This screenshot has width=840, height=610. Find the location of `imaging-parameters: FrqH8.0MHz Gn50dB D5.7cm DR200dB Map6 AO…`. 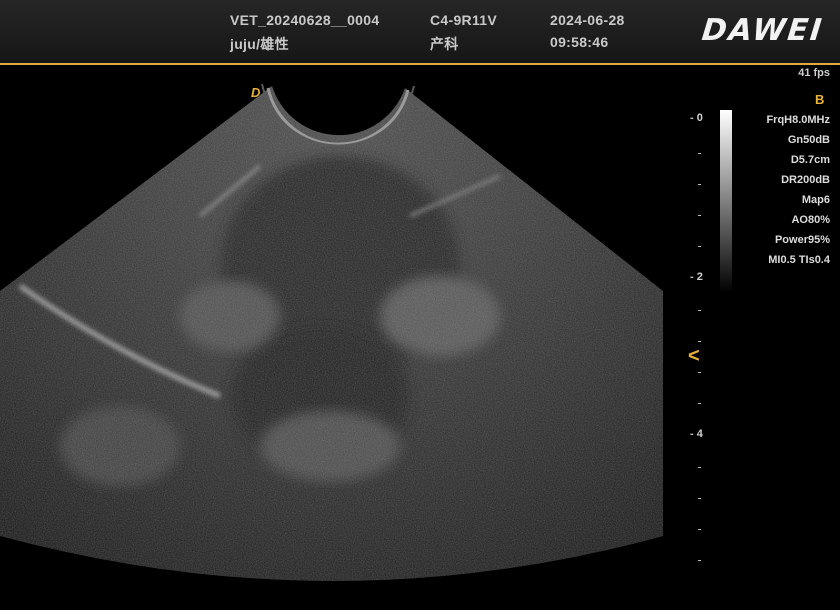

imaging-parameters: FrqH8.0MHz Gn50dB D5.7cm DR200dB Map6 AO… is located at coordinates (798, 190).